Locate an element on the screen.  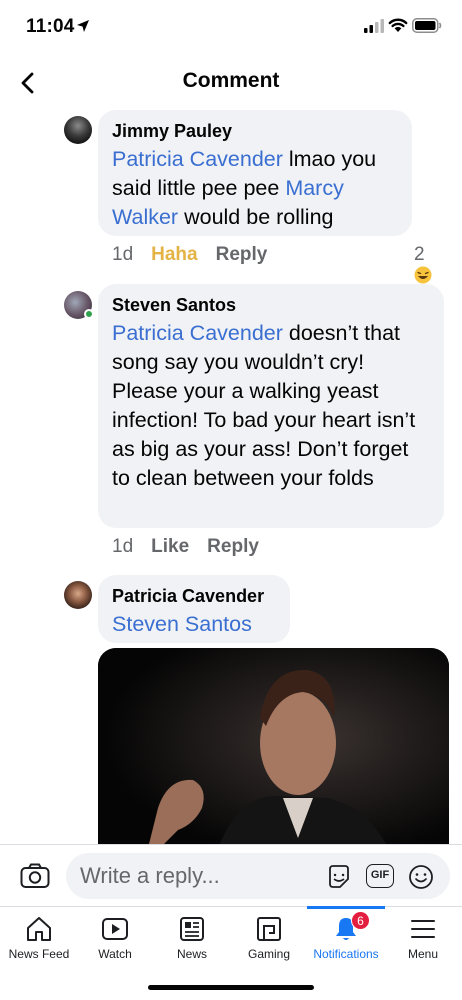
tab-label: News is located at coordinates (191, 954).